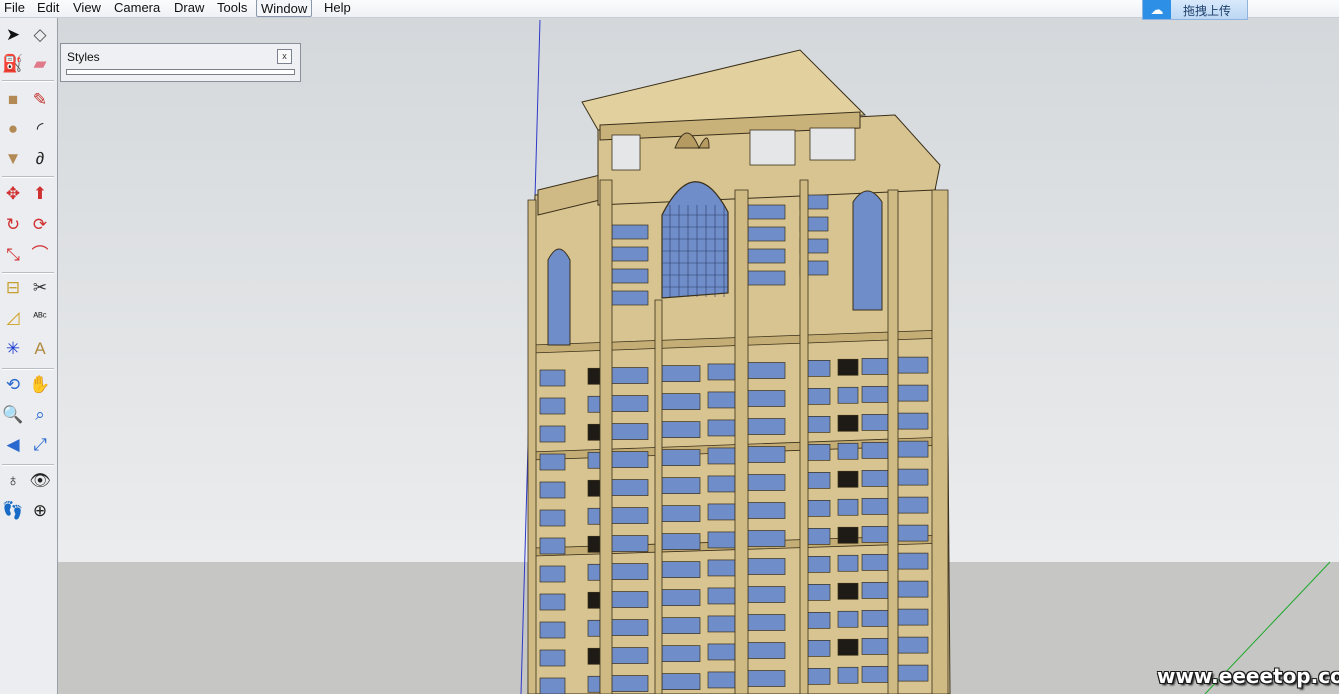  What do you see at coordinates (284, 56) in the screenshot?
I see `close-icon: x` at bounding box center [284, 56].